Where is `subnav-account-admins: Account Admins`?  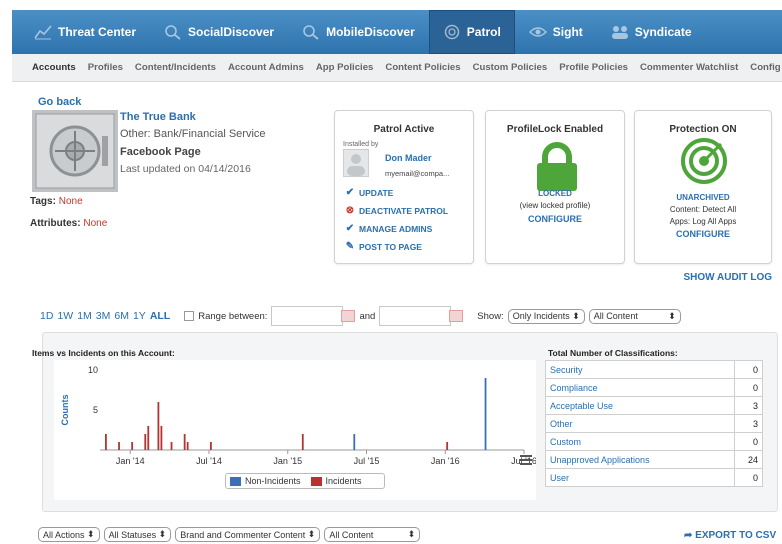
subnav-account-admins: Account Admins is located at coordinates (266, 67).